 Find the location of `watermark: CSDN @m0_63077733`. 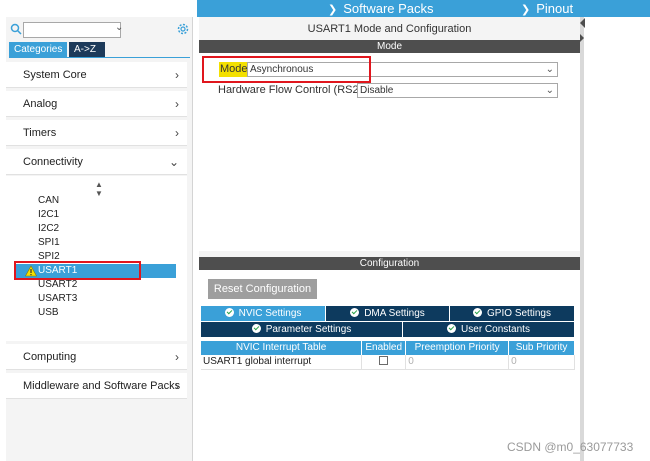

watermark: CSDN @m0_63077733 is located at coordinates (570, 447).